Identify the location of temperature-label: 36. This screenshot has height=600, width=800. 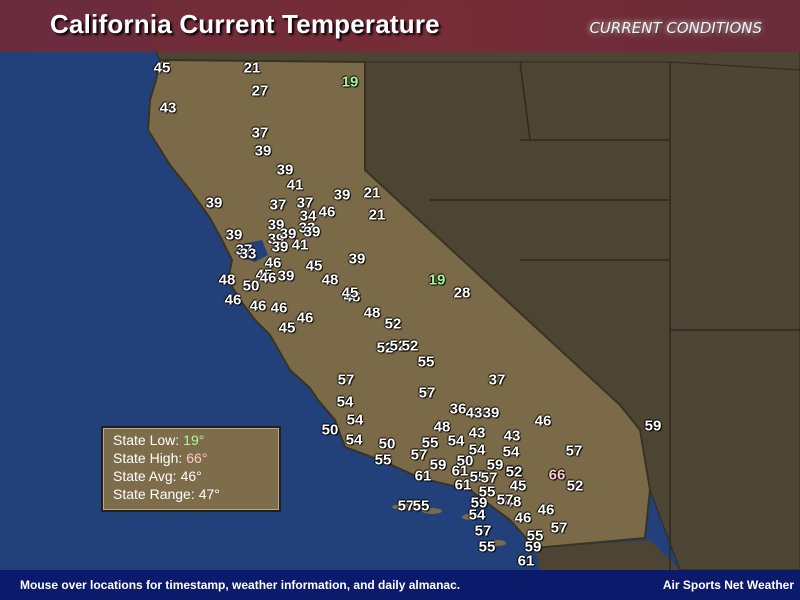
(458, 409).